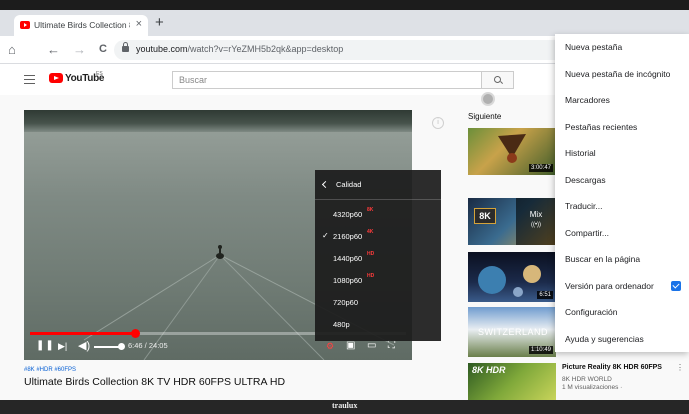  Describe the element at coordinates (489, 370) in the screenshot. I see `thumbnail-8k-hdr-badge: 8K HDR` at that location.